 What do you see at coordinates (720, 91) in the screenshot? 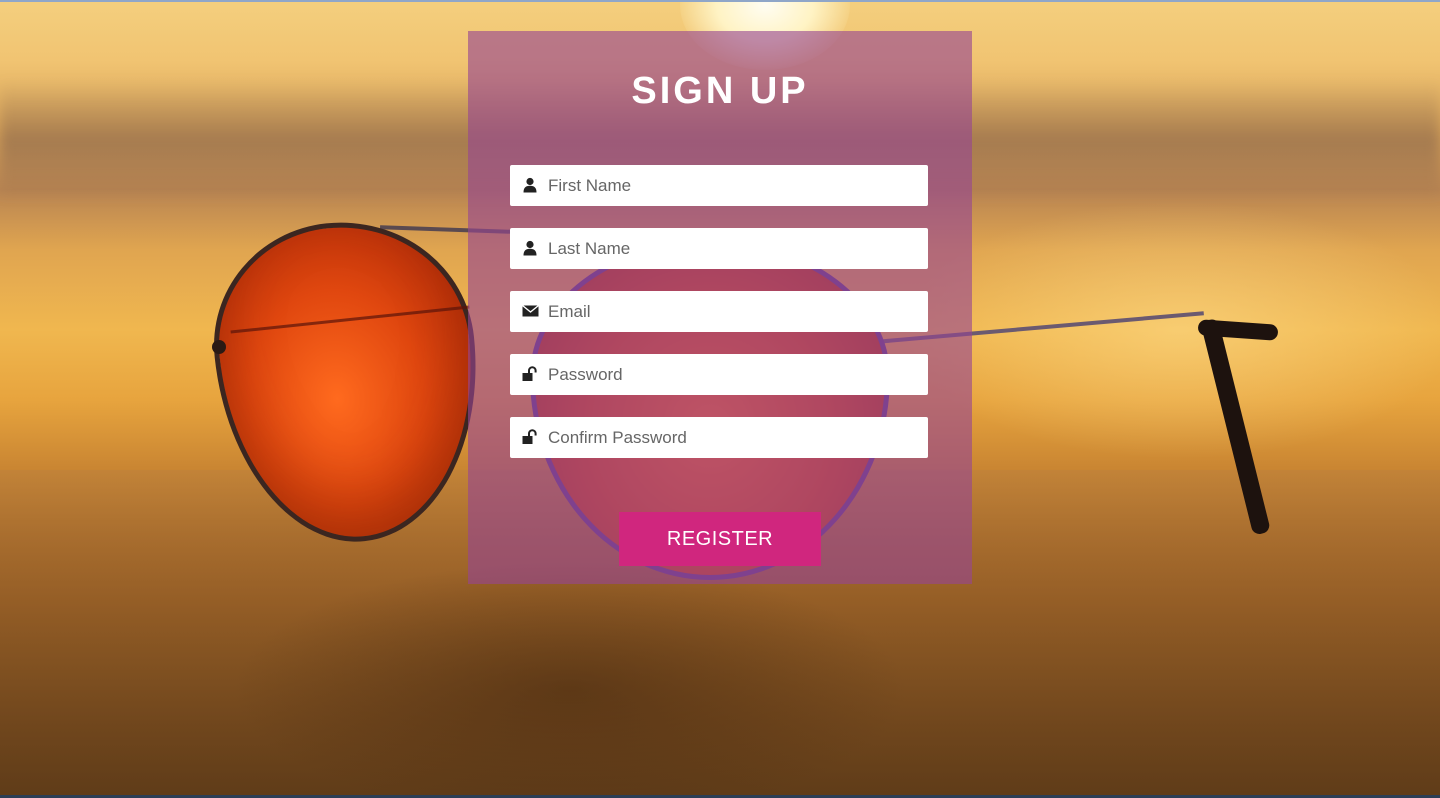
I see `form-title: SIGN UP` at bounding box center [720, 91].